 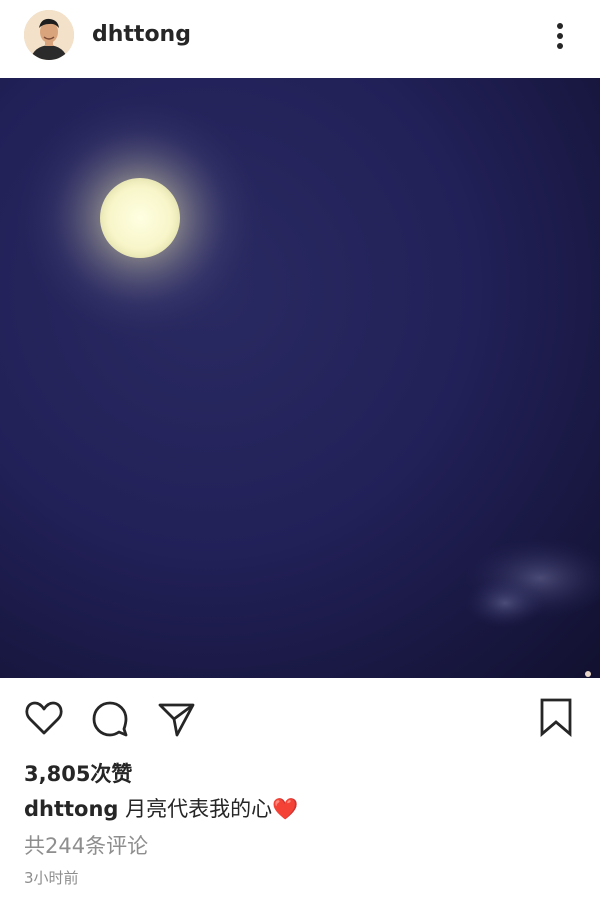 I want to click on paper-plane-icon, so click(x=176, y=718).